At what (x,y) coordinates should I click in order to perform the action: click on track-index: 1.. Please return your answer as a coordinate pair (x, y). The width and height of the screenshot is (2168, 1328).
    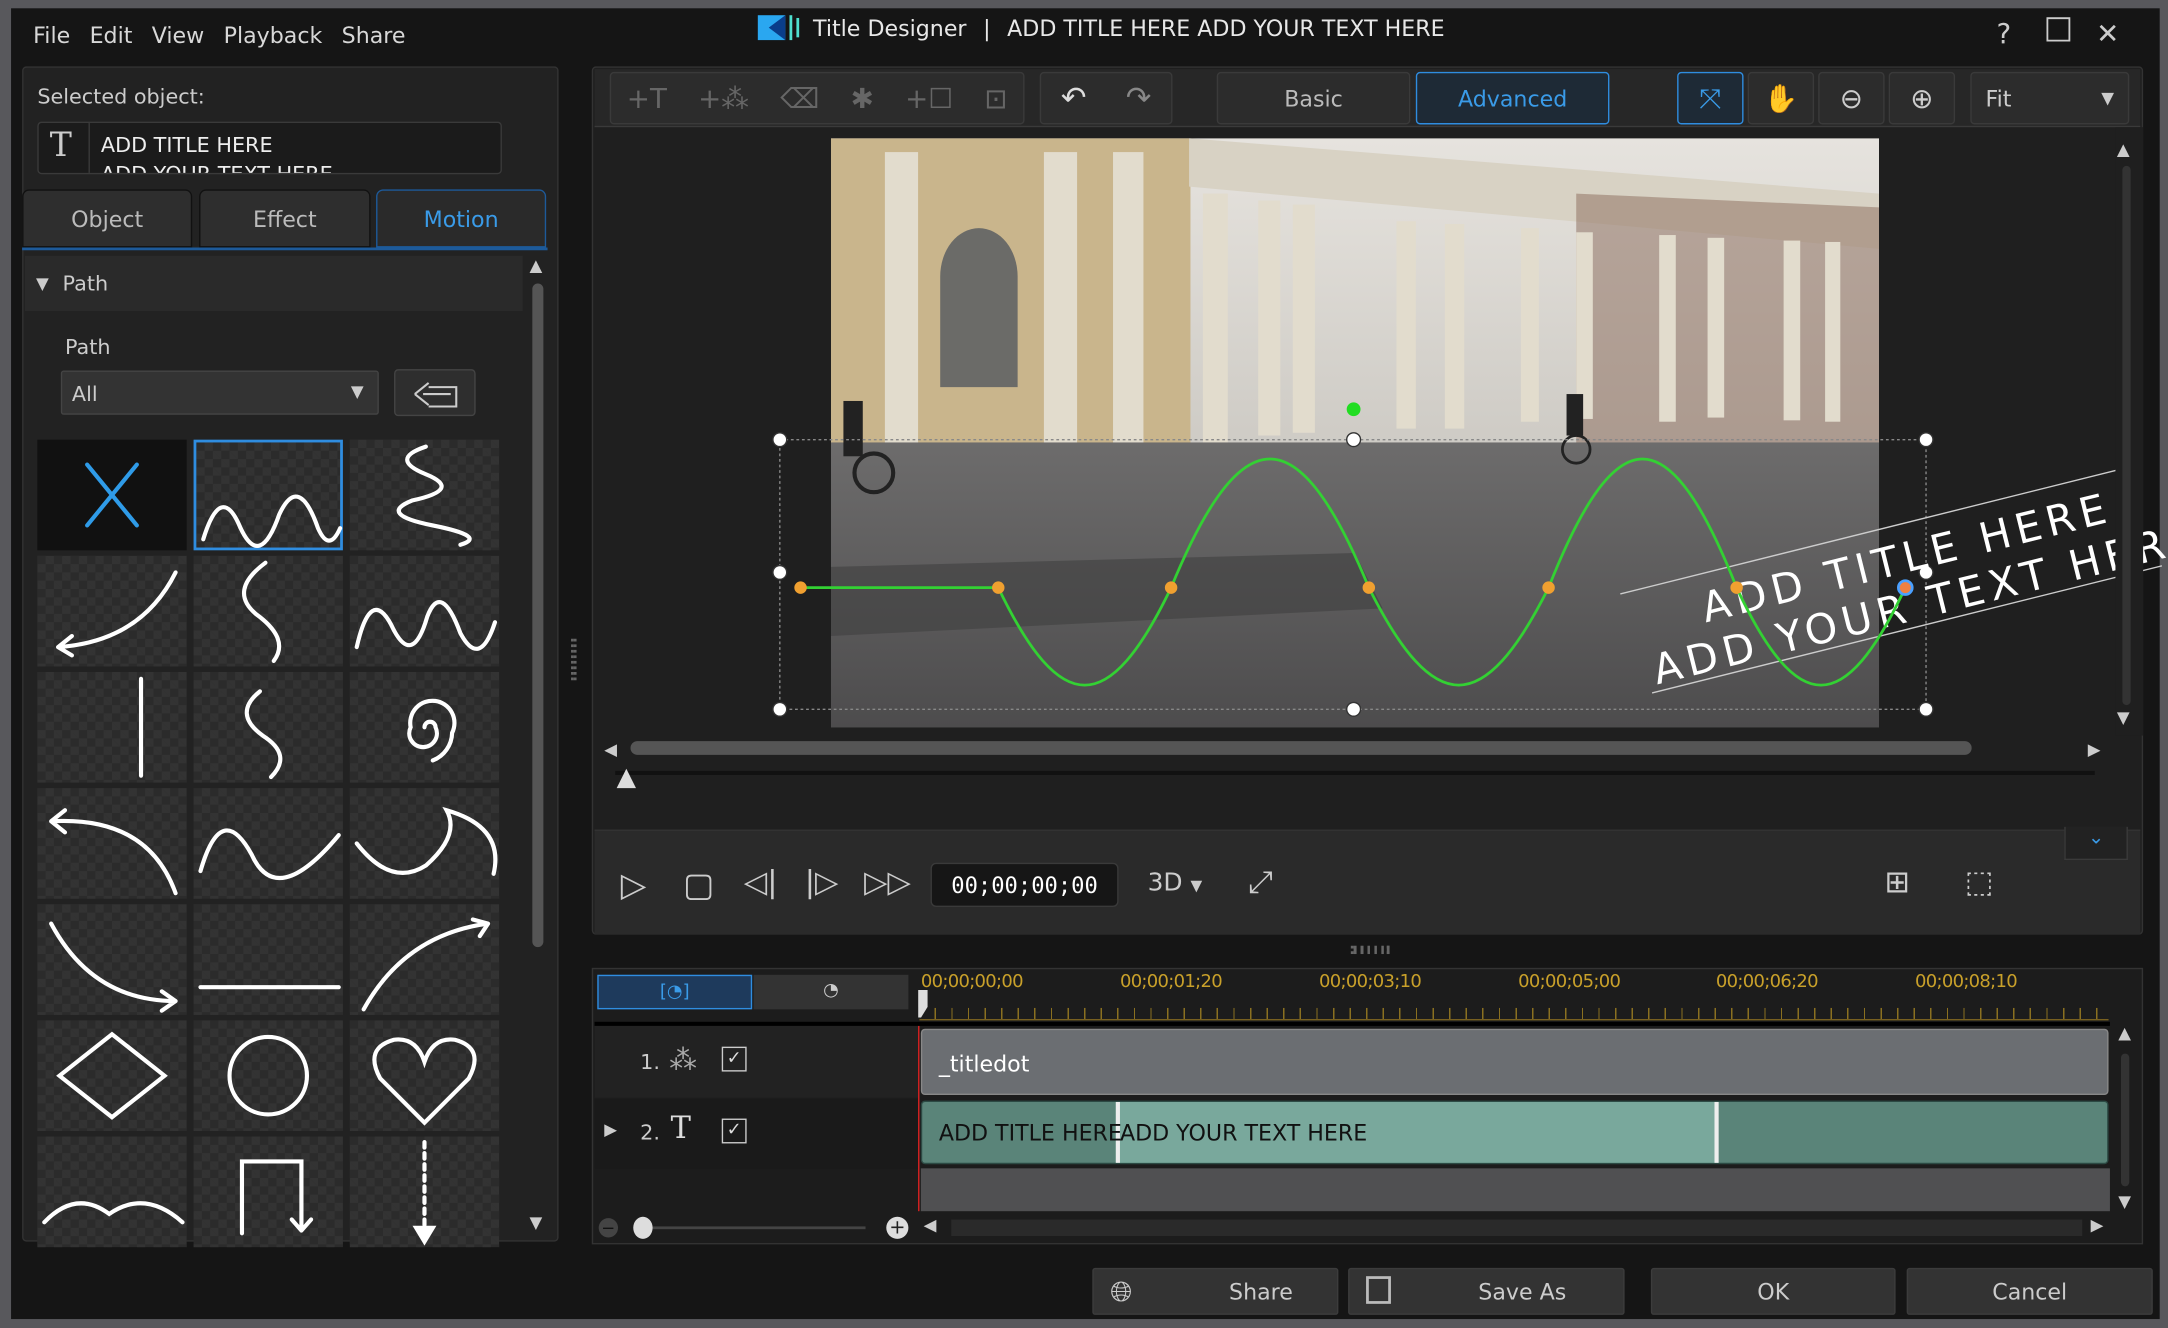
    Looking at the image, I should click on (650, 1062).